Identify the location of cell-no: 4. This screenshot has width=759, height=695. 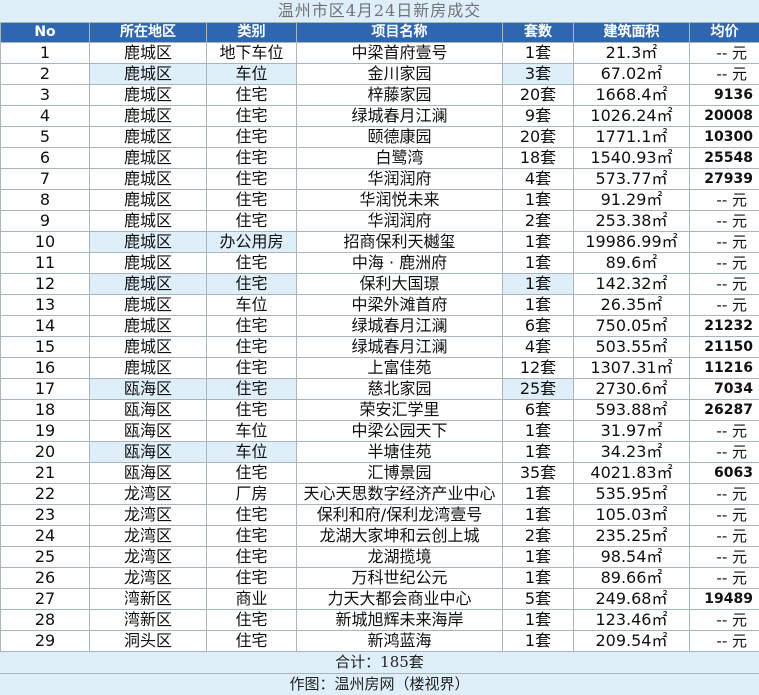
(45, 116).